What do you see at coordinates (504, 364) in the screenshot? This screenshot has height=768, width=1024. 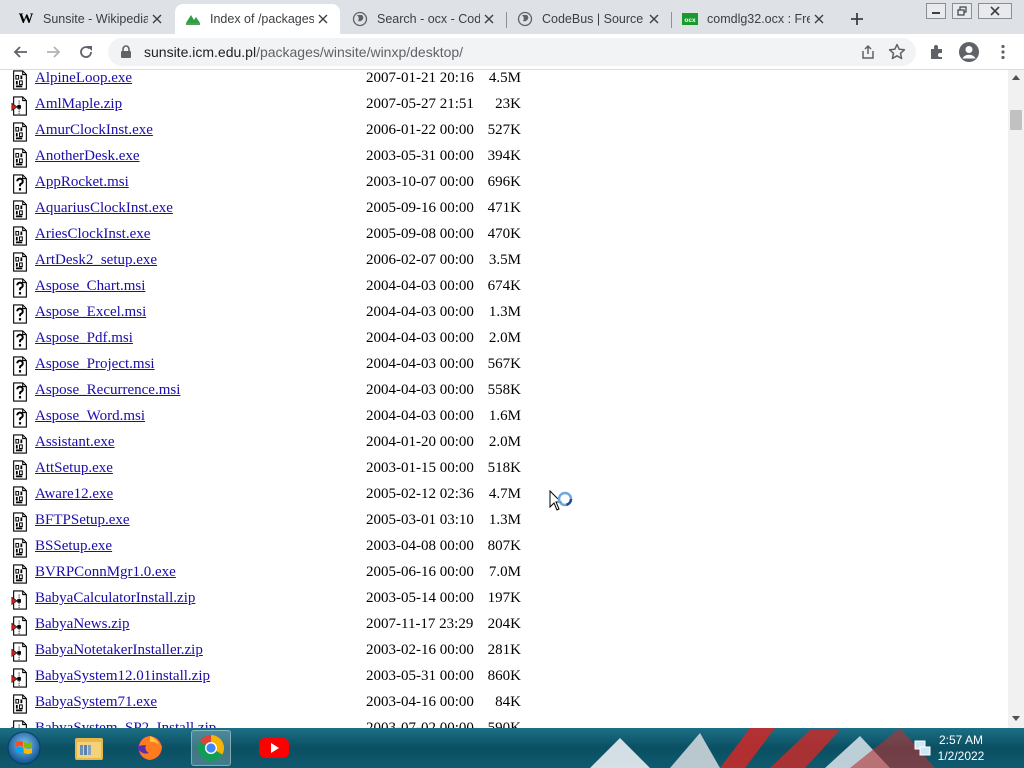 I see `file-size: 567K` at bounding box center [504, 364].